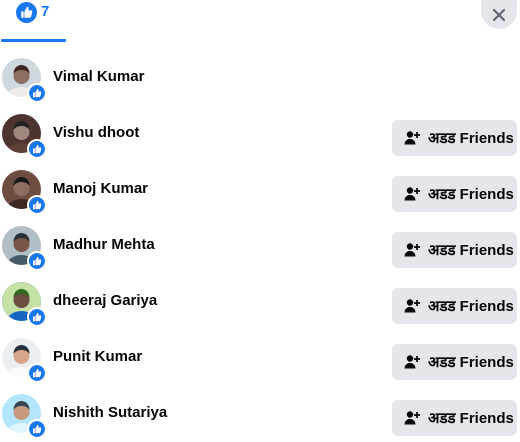 This screenshot has width=520, height=442. I want to click on close-button, so click(499, 14).